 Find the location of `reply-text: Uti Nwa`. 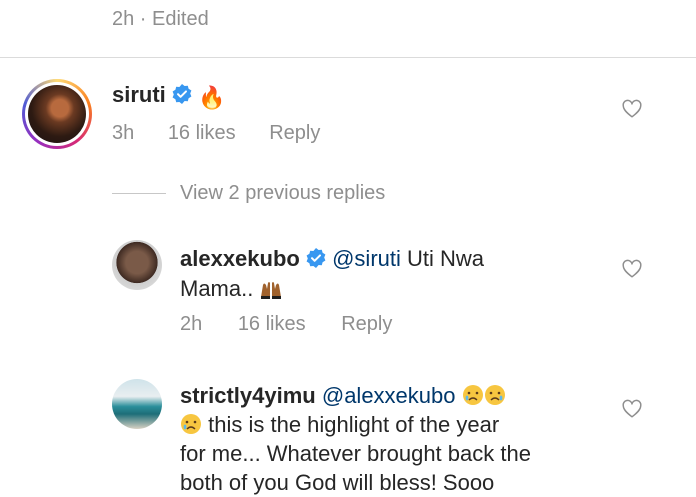

reply-text: Uti Nwa is located at coordinates (446, 258).